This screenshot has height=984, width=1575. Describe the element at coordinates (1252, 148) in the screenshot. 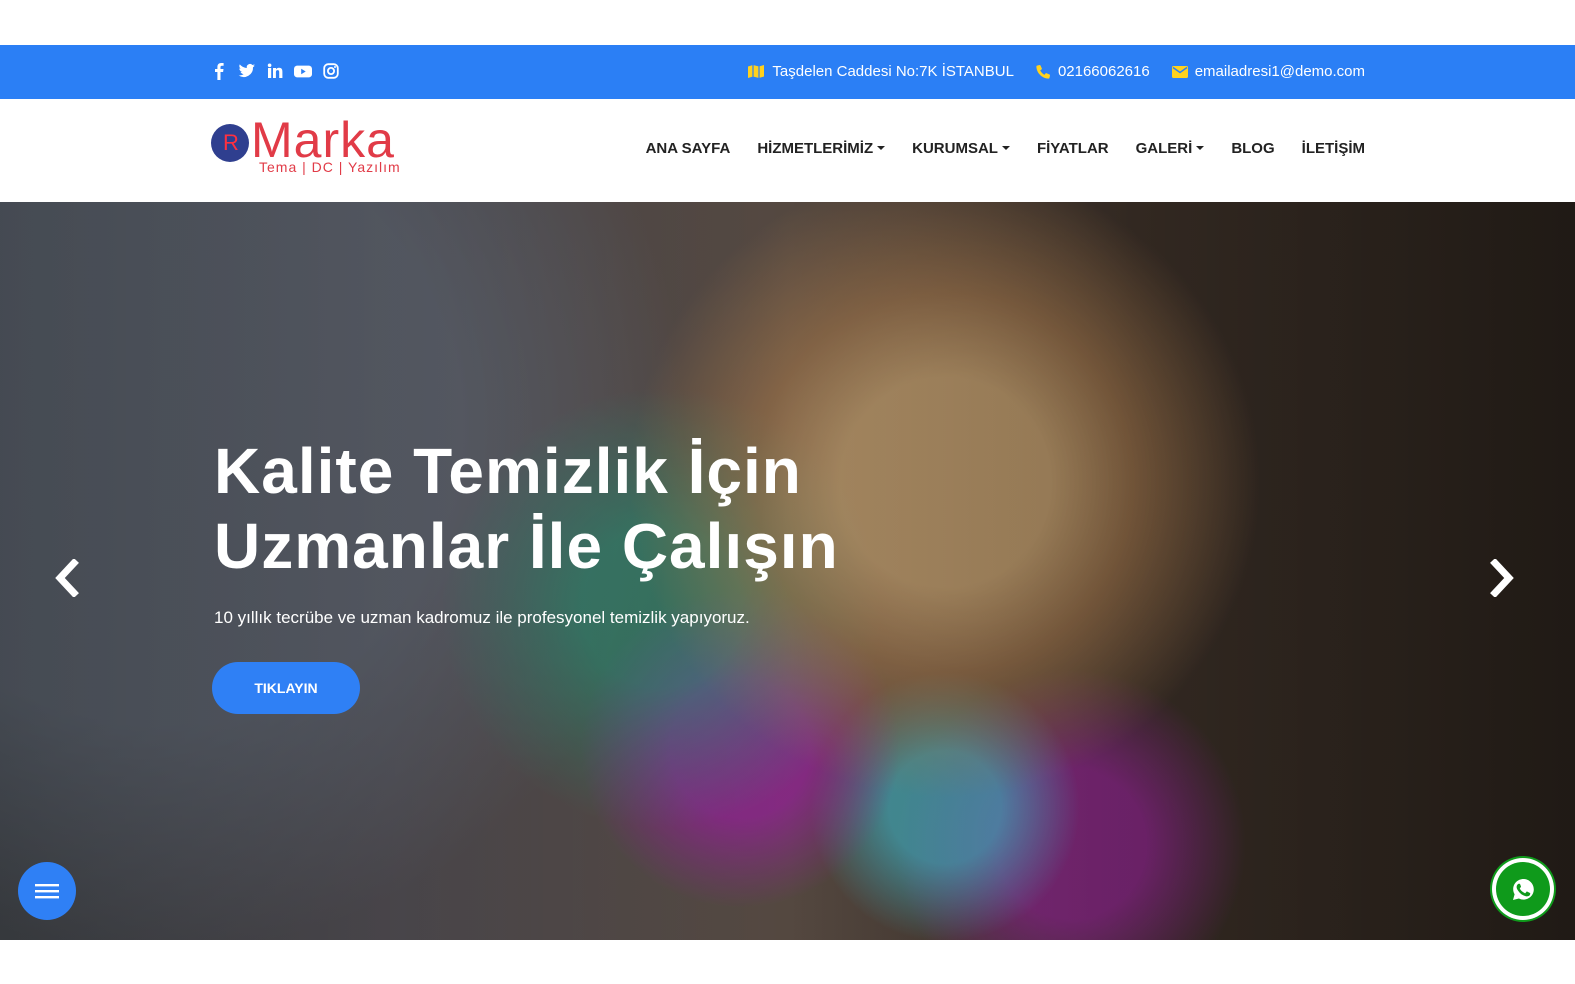

I see `nav-blog: BLOG` at that location.